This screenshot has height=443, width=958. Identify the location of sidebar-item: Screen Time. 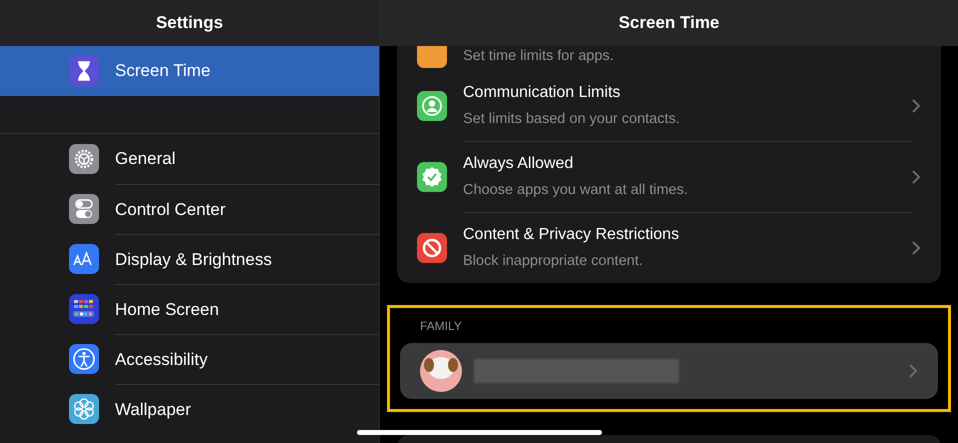
(189, 71).